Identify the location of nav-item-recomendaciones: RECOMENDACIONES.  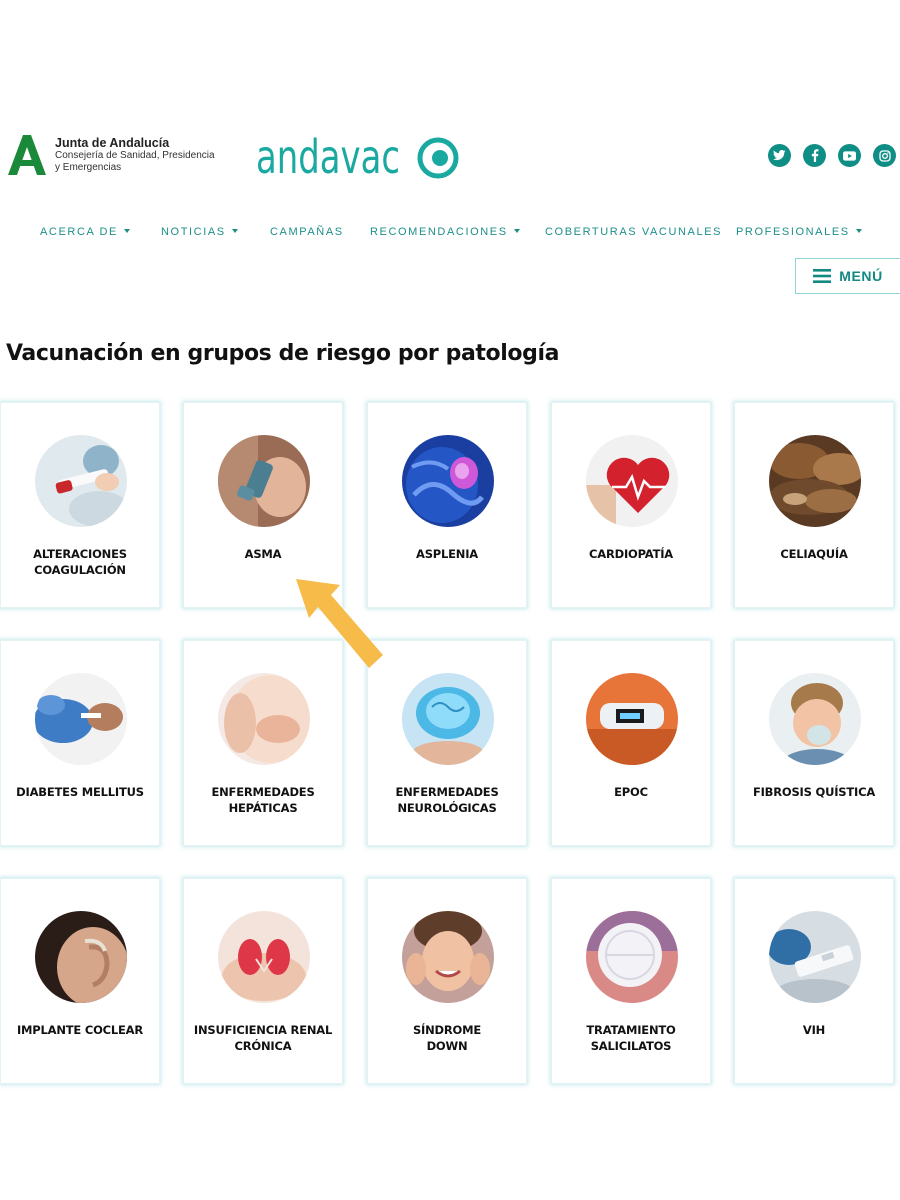
(445, 232).